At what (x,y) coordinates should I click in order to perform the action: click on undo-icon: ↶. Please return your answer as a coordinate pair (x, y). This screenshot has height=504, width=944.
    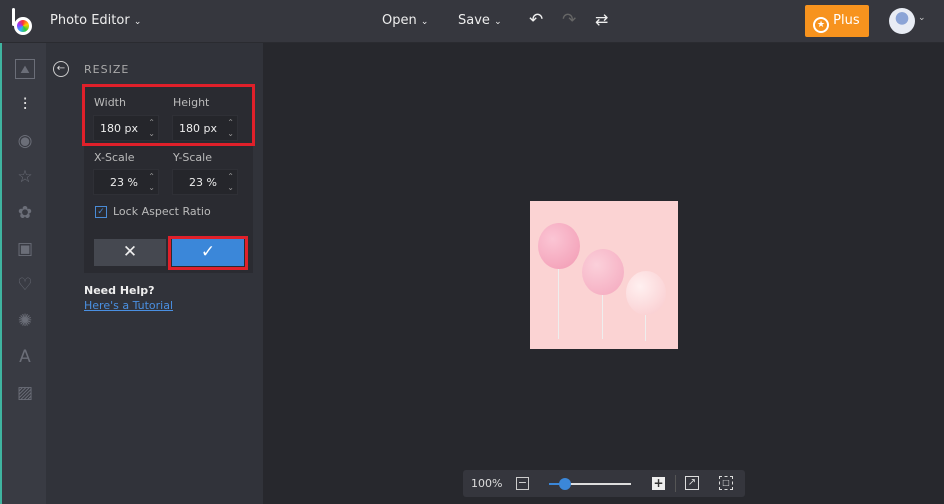
    Looking at the image, I should click on (536, 20).